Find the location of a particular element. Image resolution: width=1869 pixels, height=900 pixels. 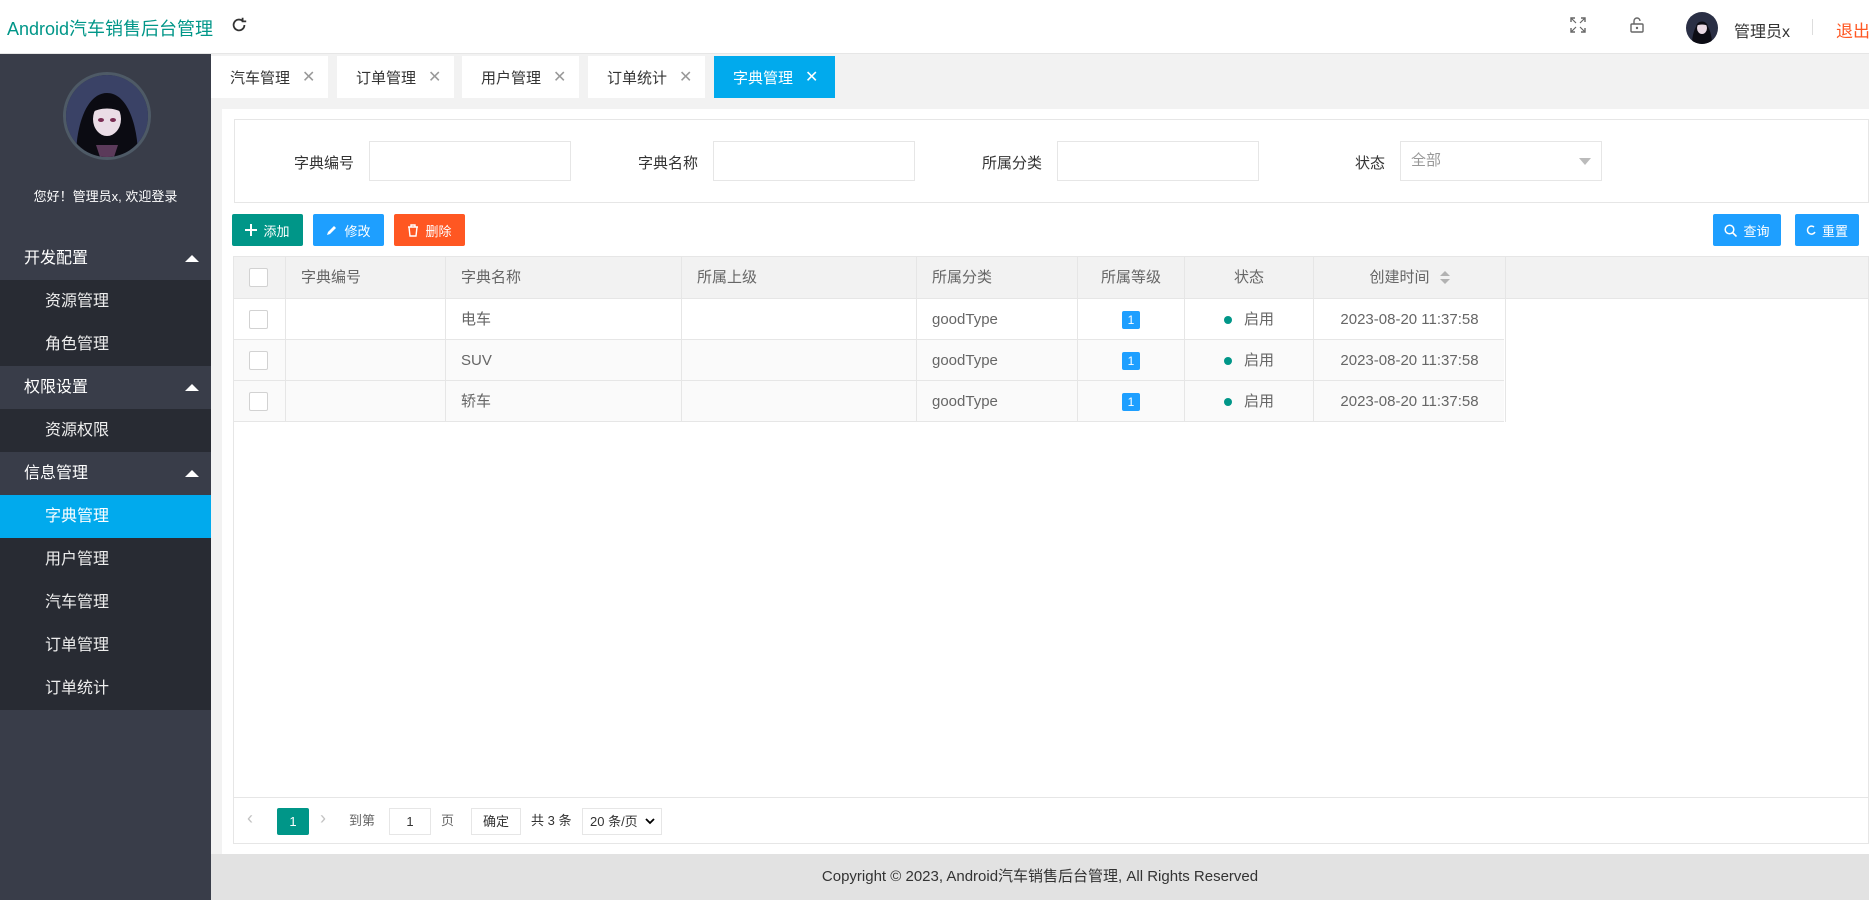

col-header-created: 创建时间 is located at coordinates (1410, 277).